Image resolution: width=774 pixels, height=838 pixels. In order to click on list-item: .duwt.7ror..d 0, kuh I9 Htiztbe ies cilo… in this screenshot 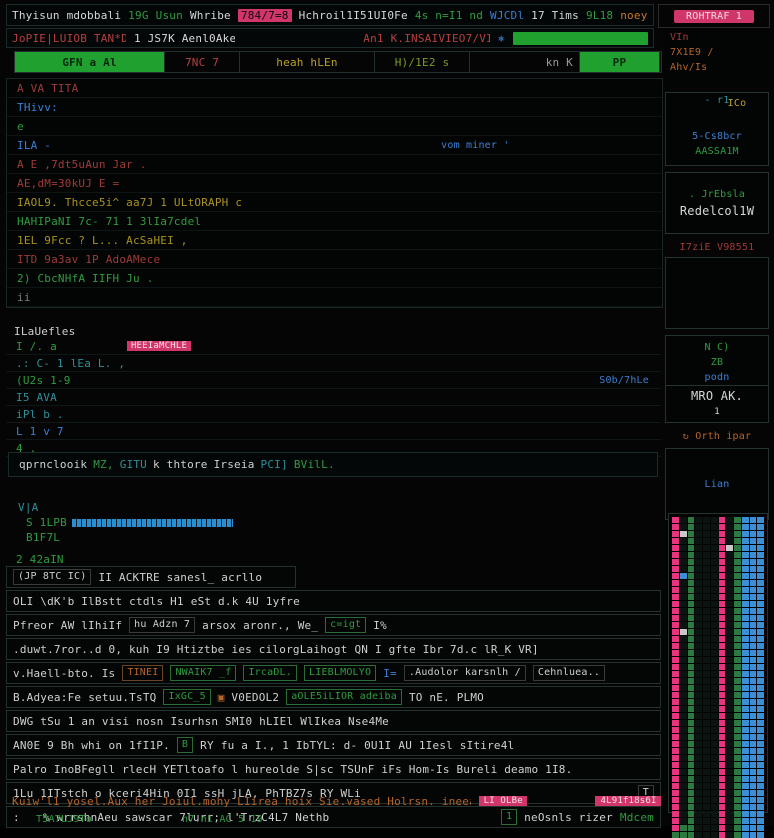, I will do `click(333, 649)`.